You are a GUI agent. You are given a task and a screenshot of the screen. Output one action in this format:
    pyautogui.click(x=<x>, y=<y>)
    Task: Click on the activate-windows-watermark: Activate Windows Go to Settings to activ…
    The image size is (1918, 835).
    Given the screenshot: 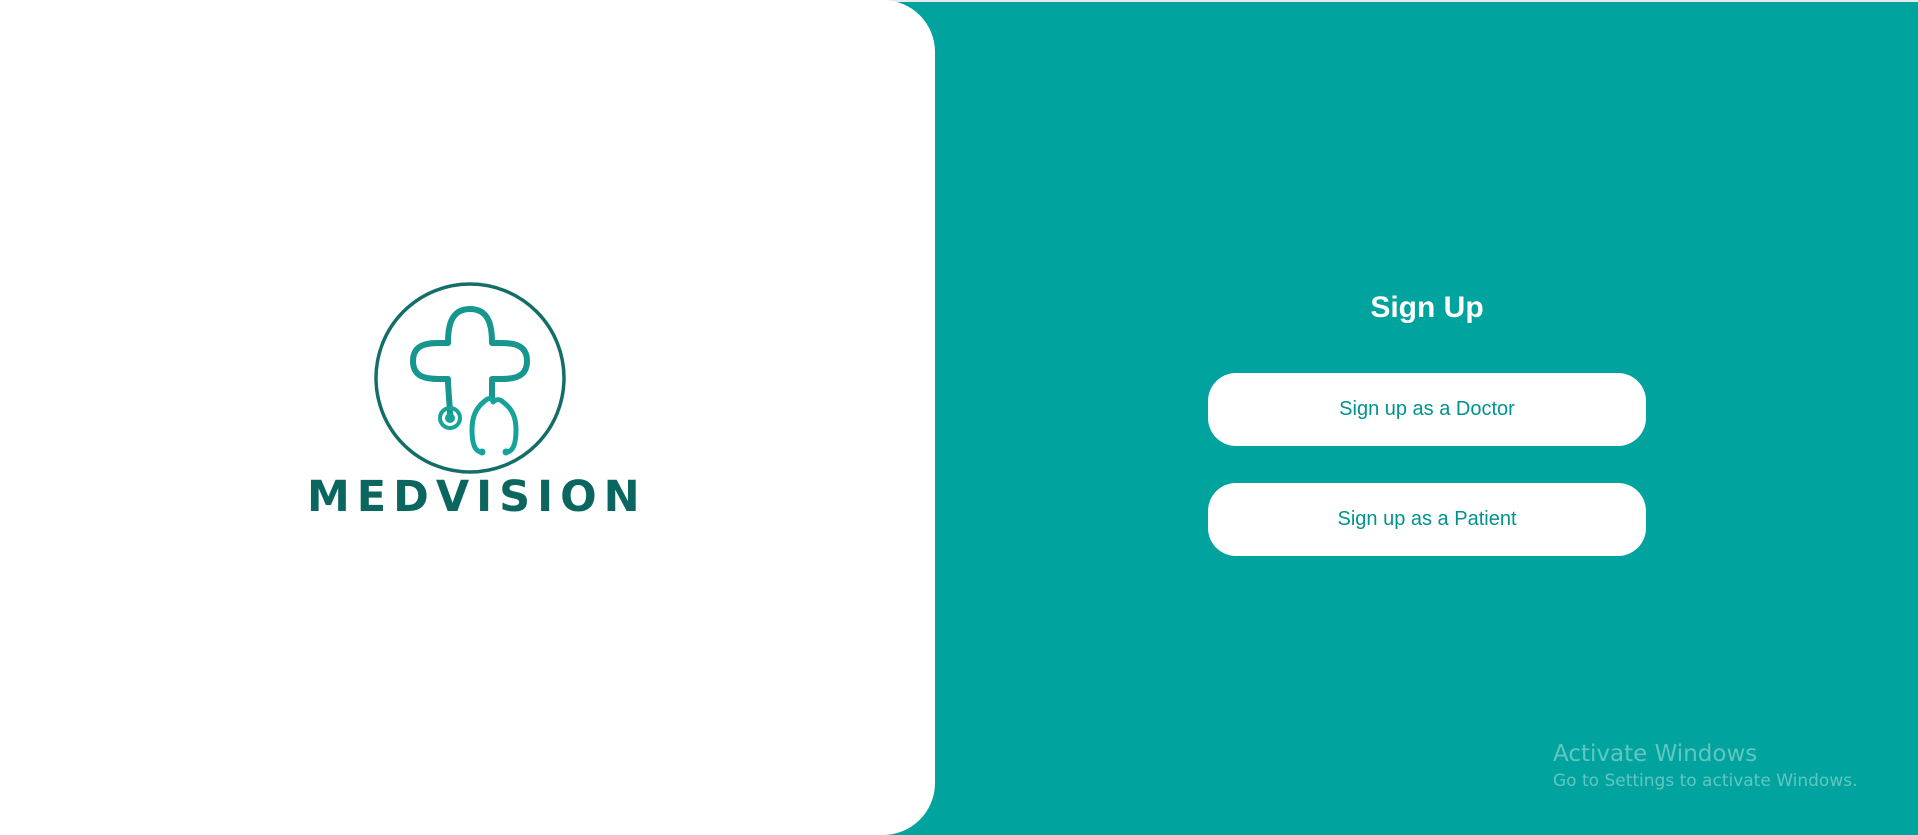 What is the action you would take?
    pyautogui.click(x=1705, y=766)
    